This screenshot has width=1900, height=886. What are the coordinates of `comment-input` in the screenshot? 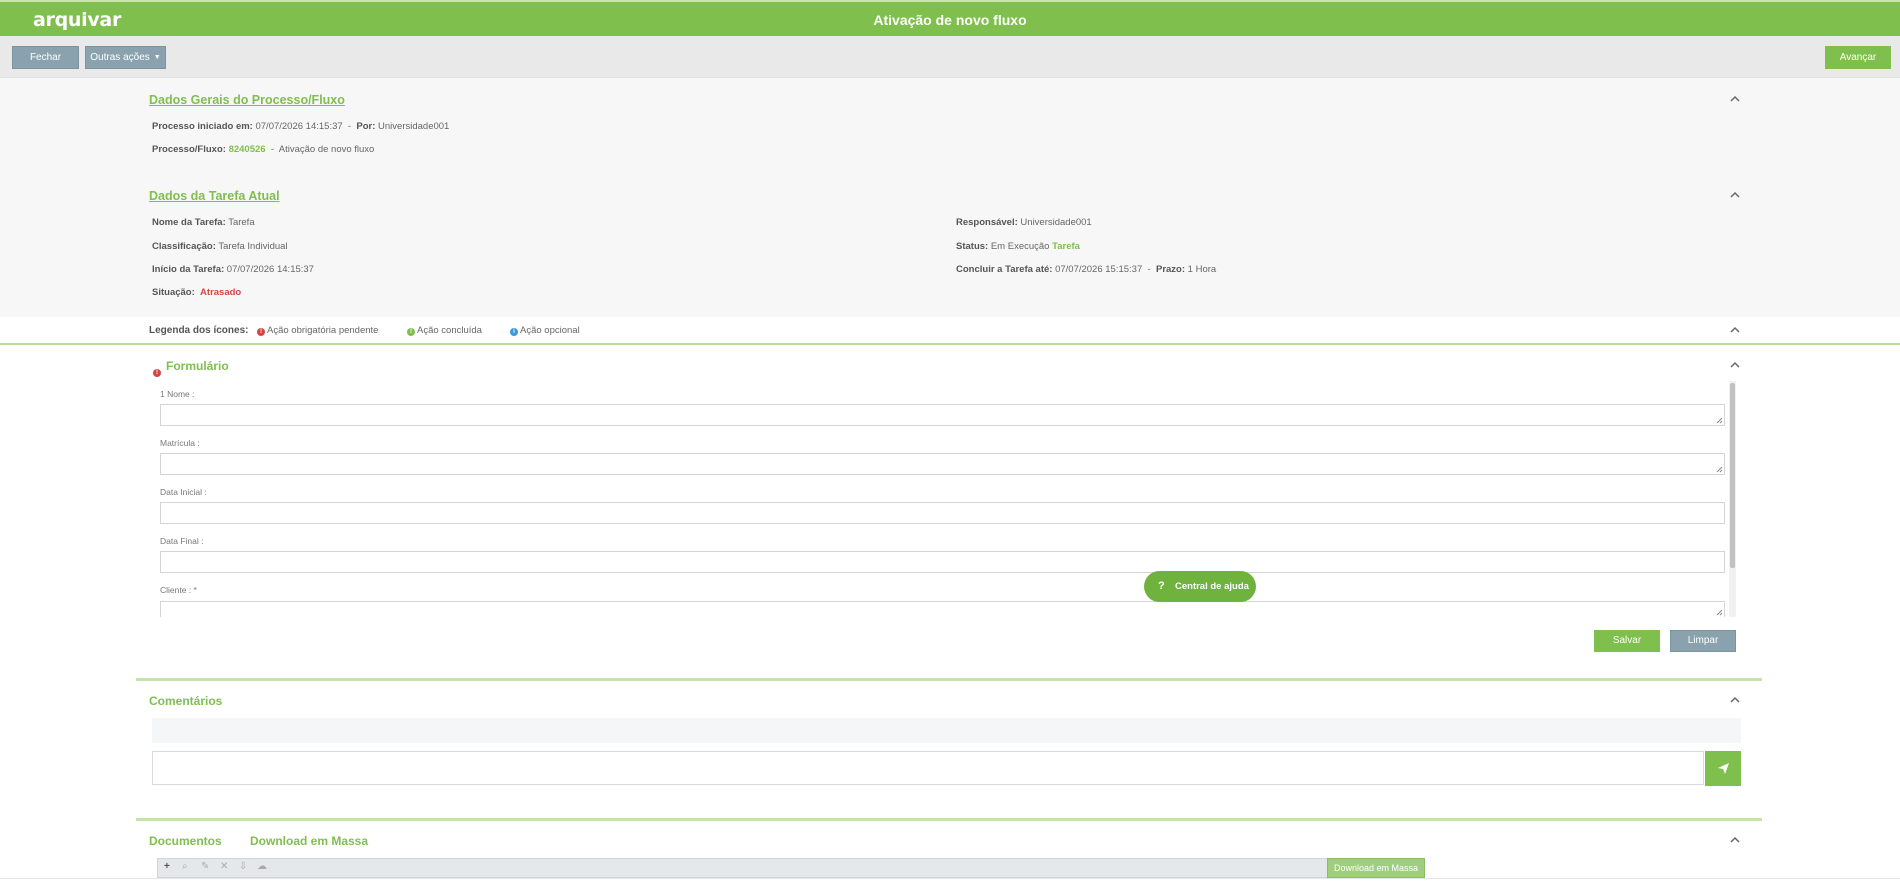 It's located at (928, 768).